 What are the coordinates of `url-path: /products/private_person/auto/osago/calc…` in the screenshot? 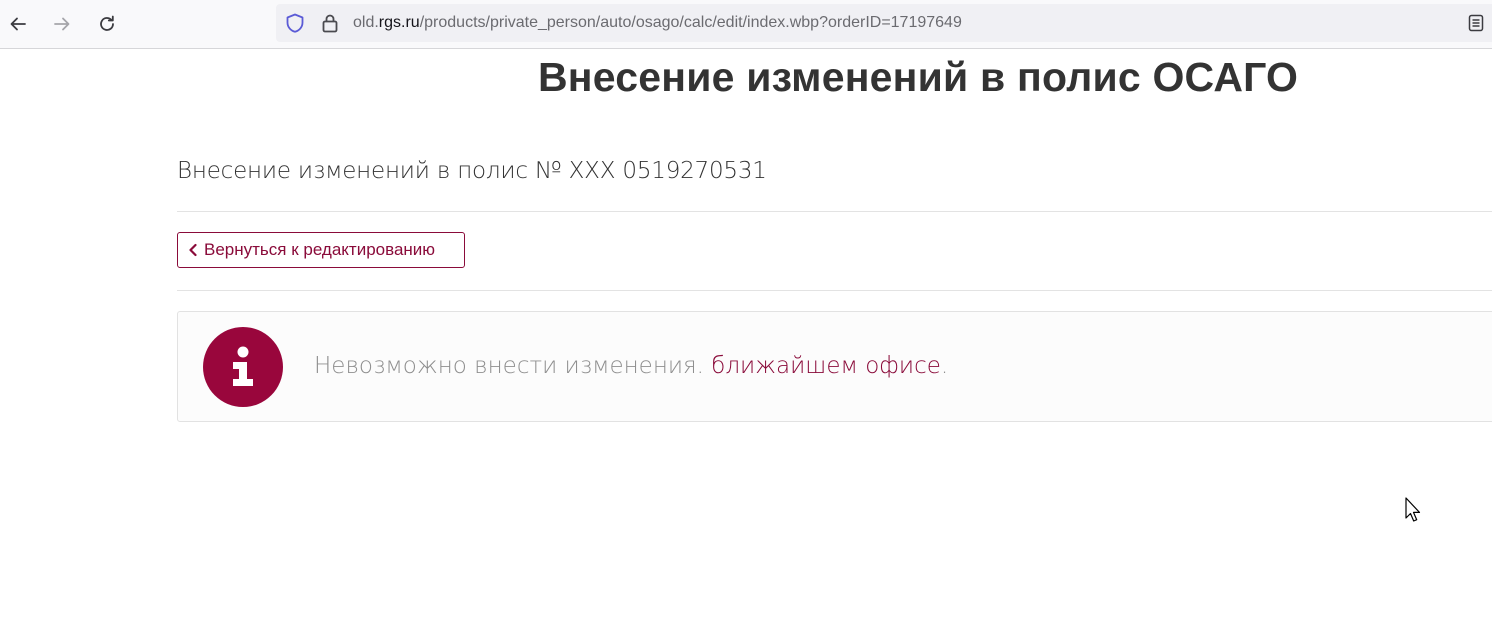 It's located at (690, 22).